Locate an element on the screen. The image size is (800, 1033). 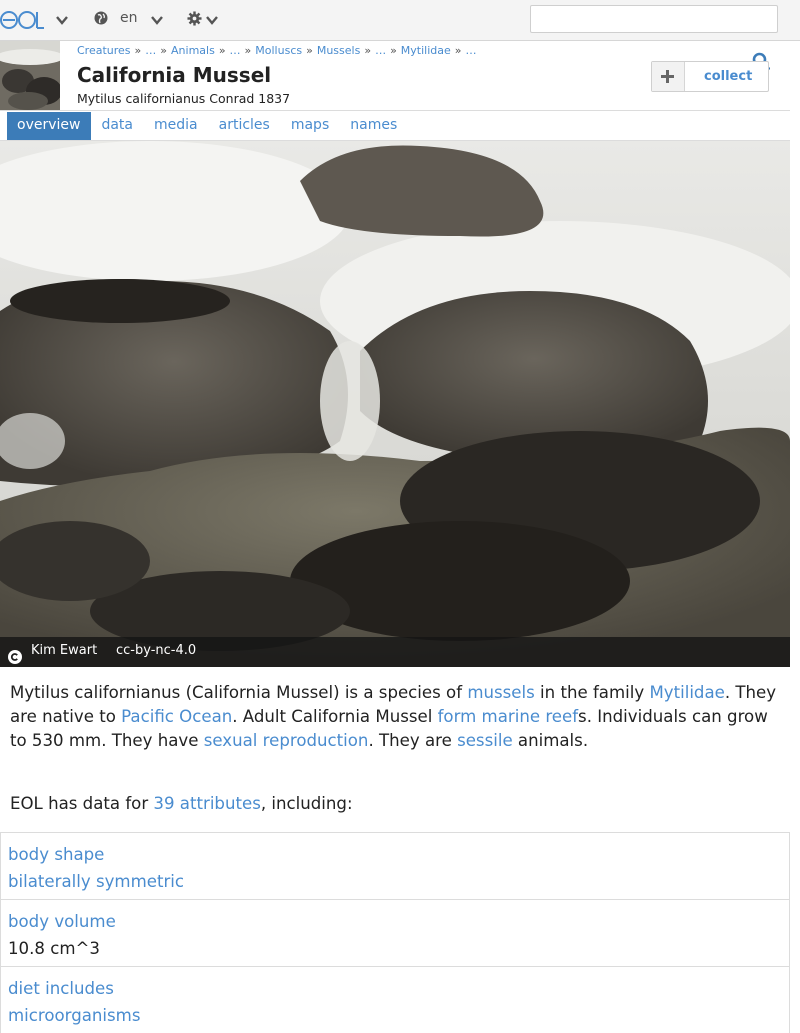
link-form-marine-reef: form marine reef is located at coordinates (508, 716).